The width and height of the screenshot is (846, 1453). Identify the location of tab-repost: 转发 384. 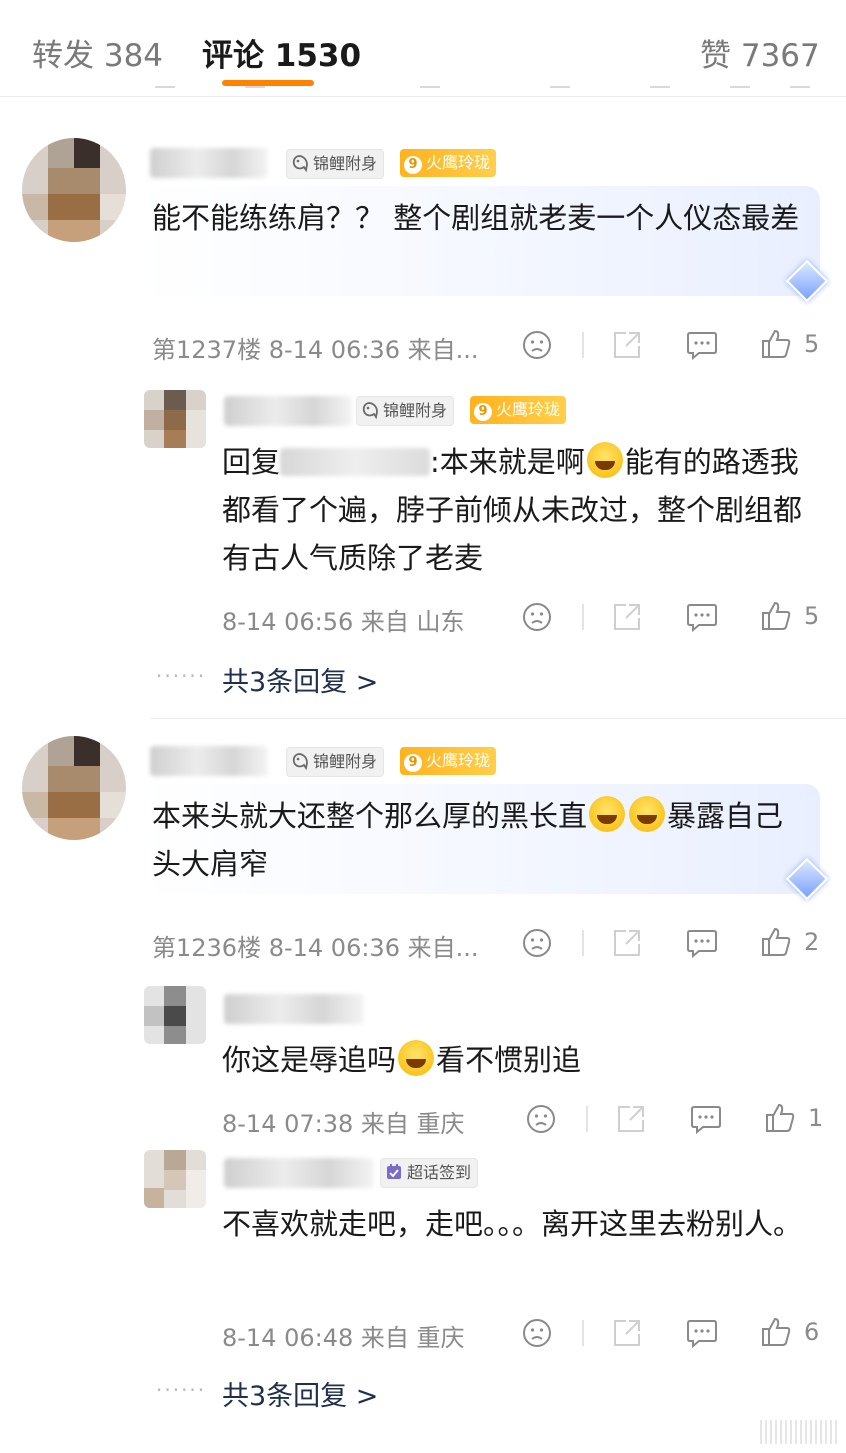
(97, 52).